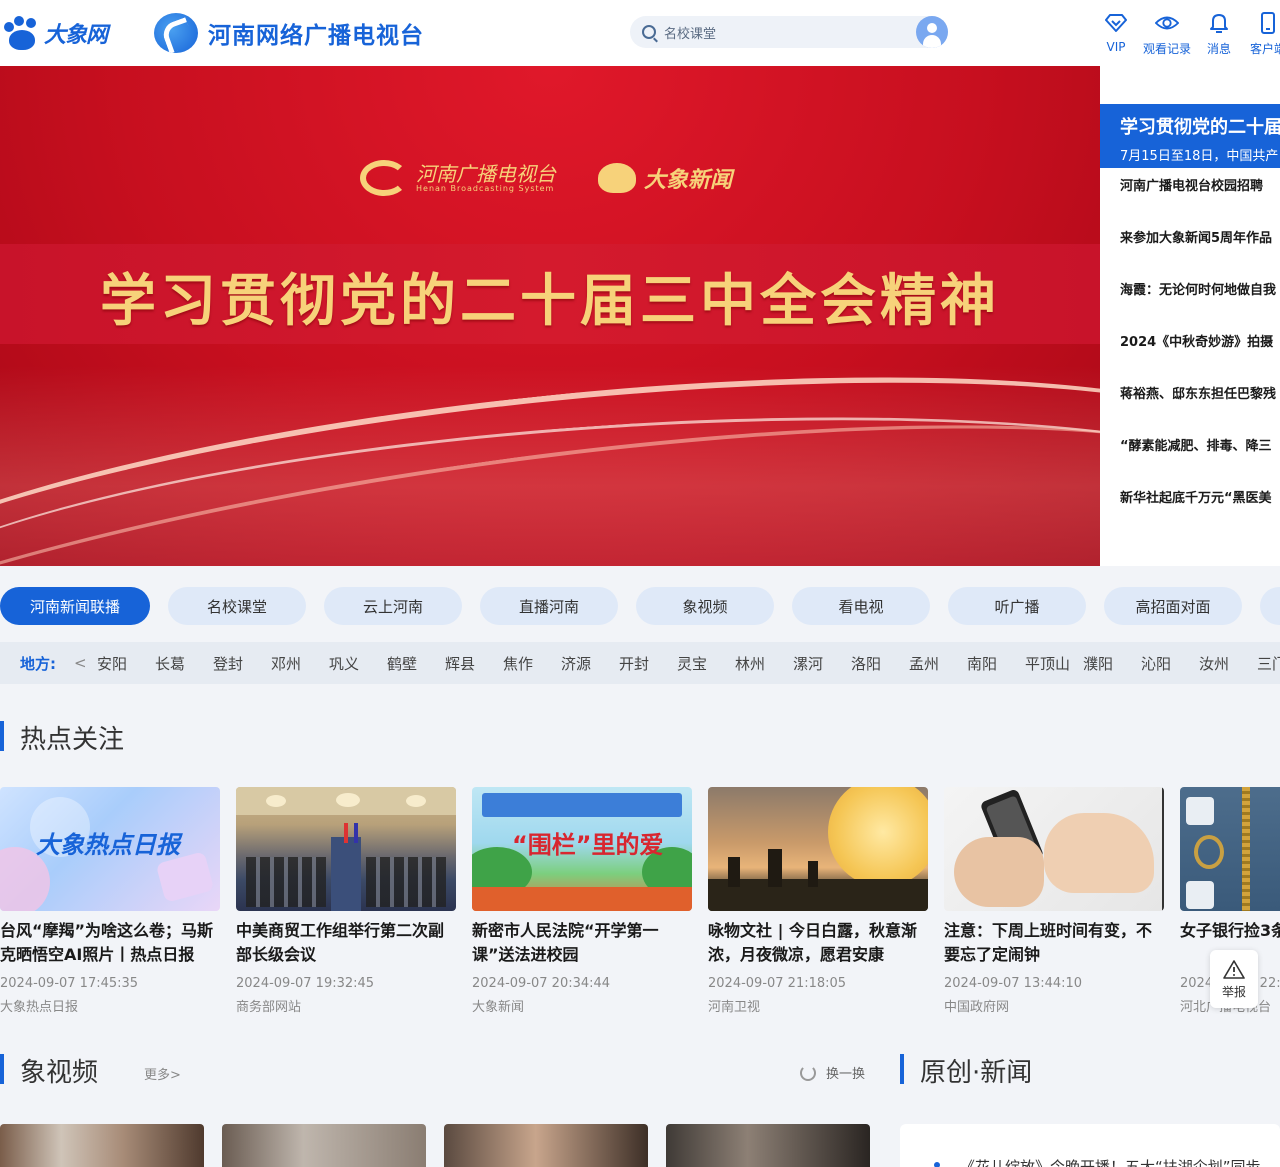  I want to click on banner-daxiang-news-logo: 大象新闻, so click(665, 178).